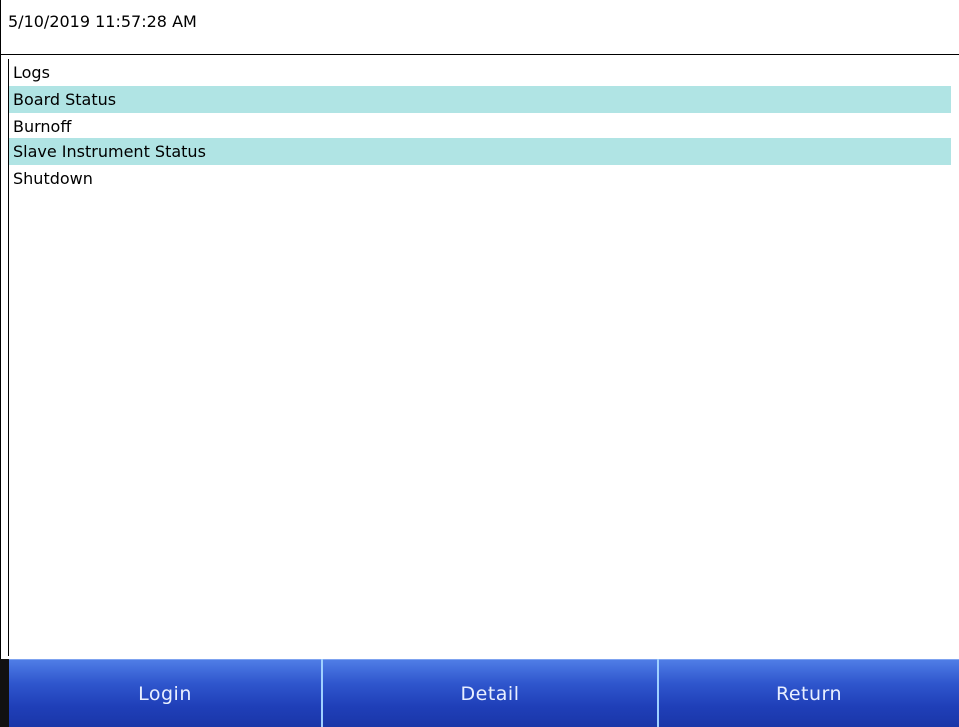 The width and height of the screenshot is (959, 727). Describe the element at coordinates (480, 178) in the screenshot. I see `list-item-shutdown: Shutdown` at that location.